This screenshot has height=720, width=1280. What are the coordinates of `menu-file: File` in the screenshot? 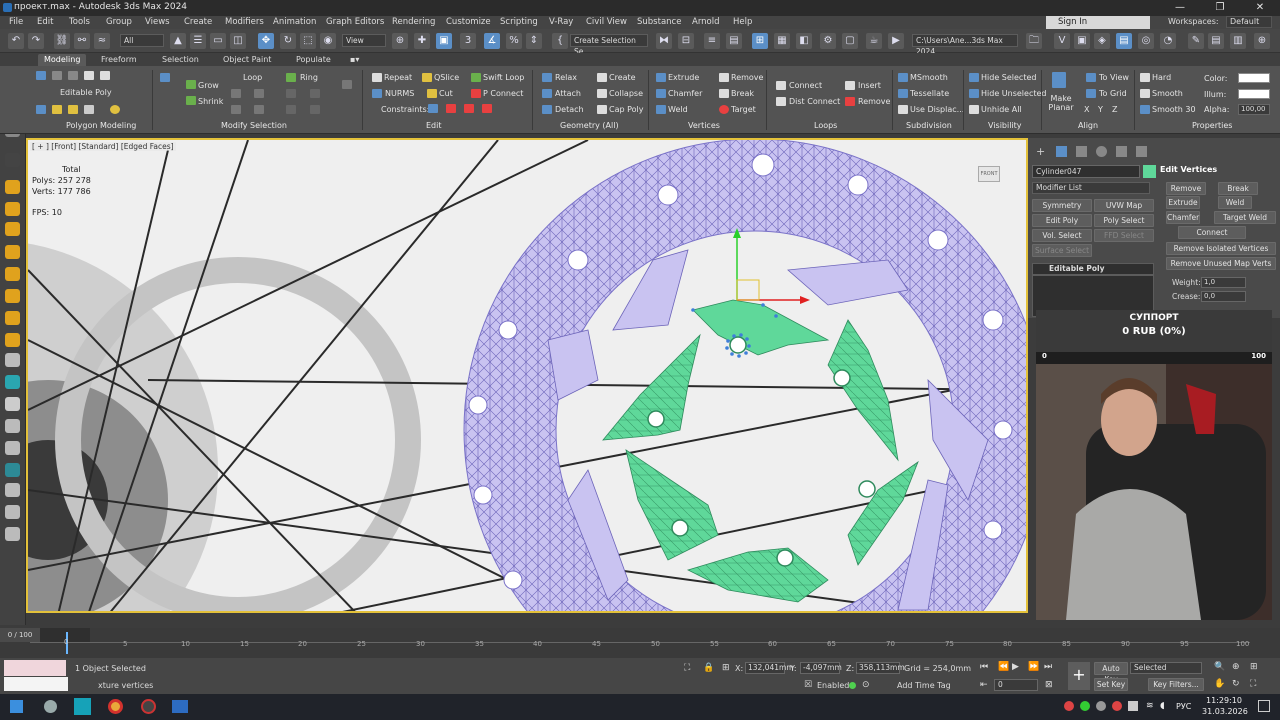 It's located at (16, 22).